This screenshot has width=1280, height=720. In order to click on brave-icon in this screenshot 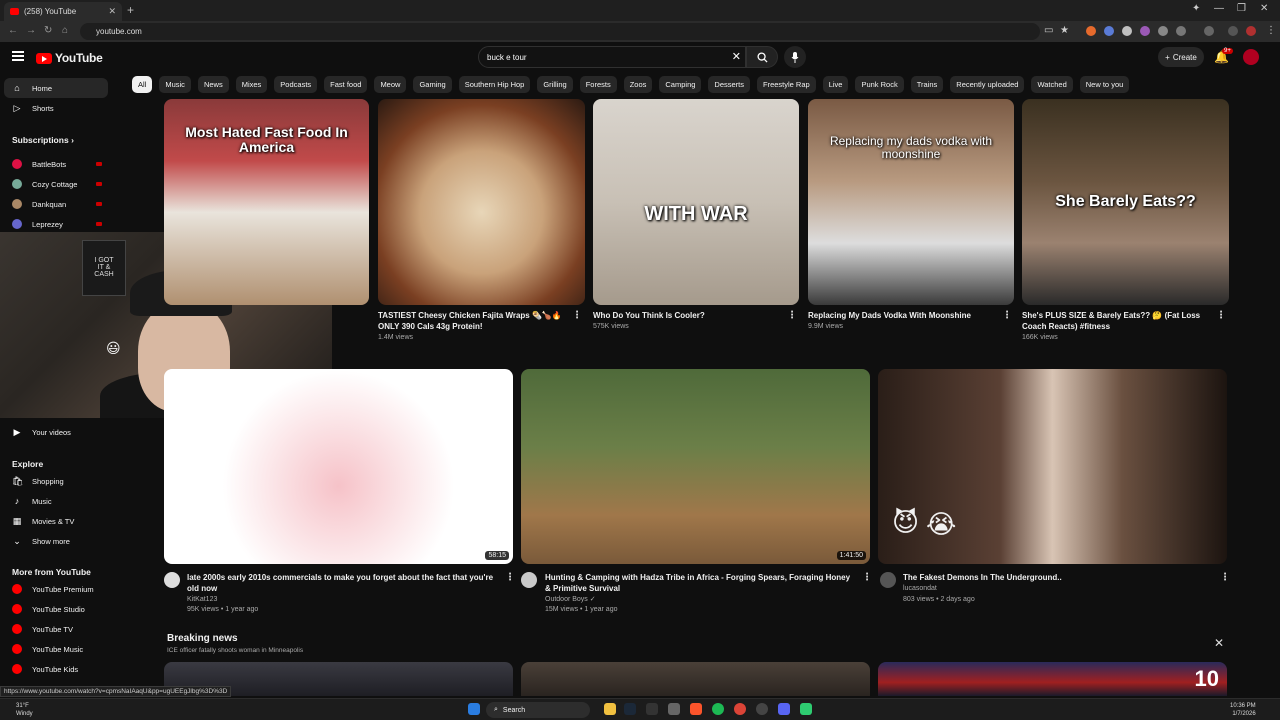, I will do `click(696, 709)`.